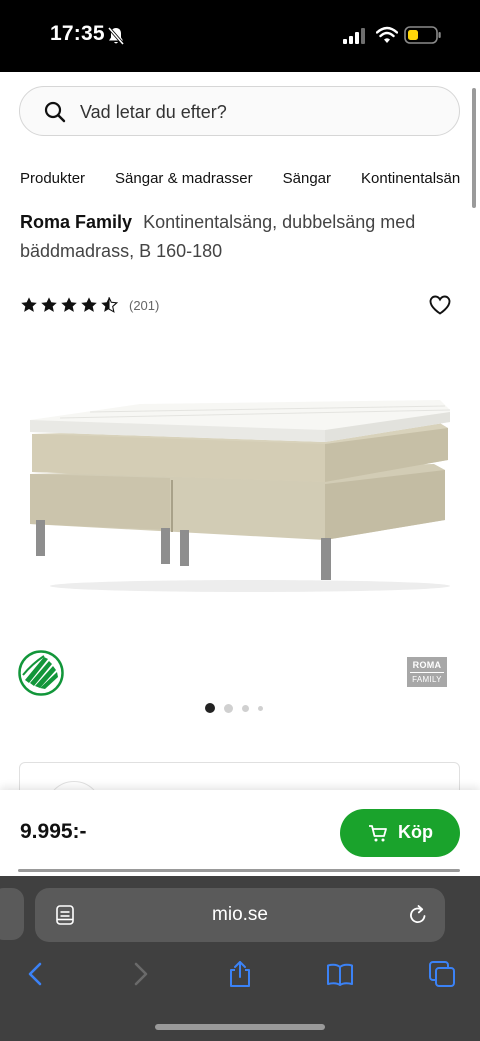 This screenshot has width=480, height=1041. I want to click on bell-slash-icon, so click(116, 36).